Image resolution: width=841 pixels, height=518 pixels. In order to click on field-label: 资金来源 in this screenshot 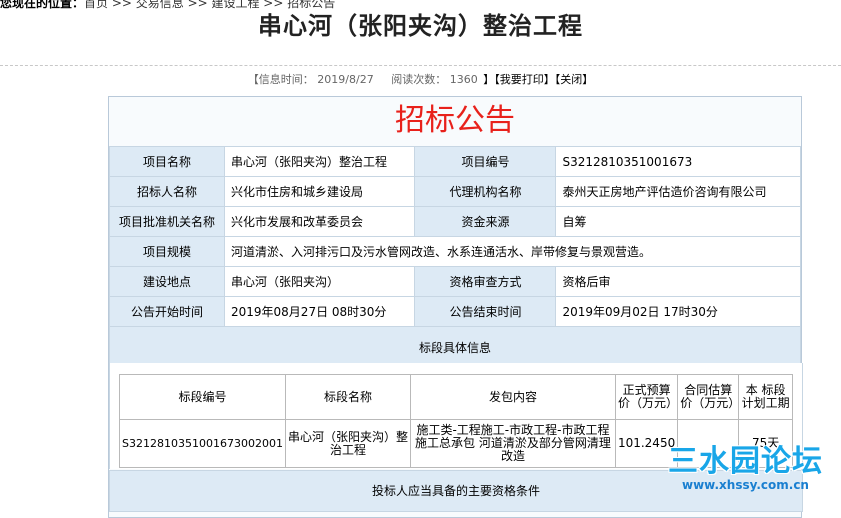, I will do `click(485, 221)`.